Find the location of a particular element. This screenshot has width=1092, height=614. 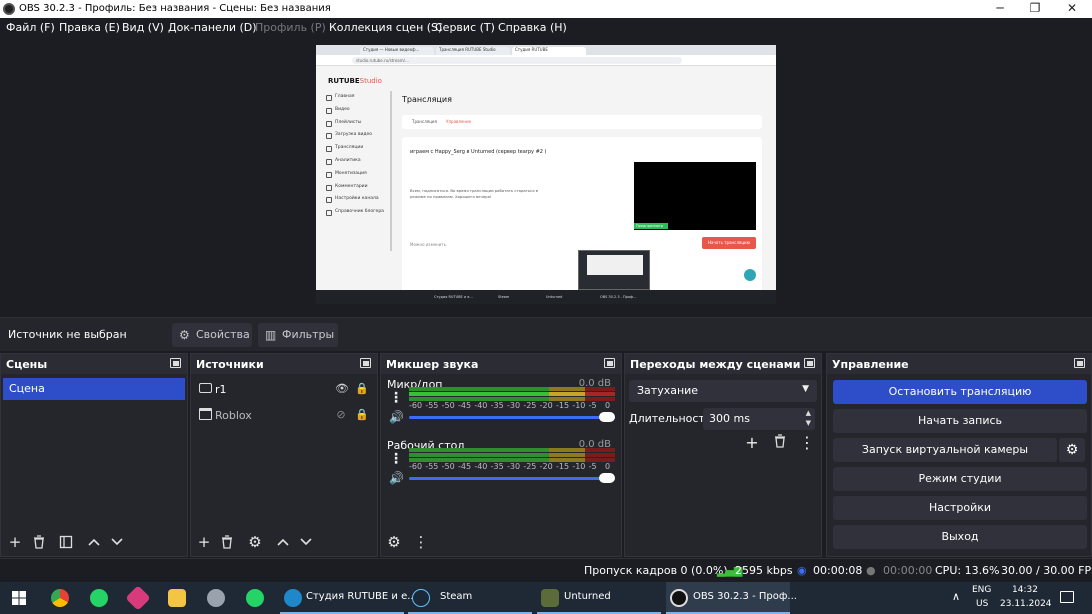

nav-item: Главная is located at coordinates (357, 97).